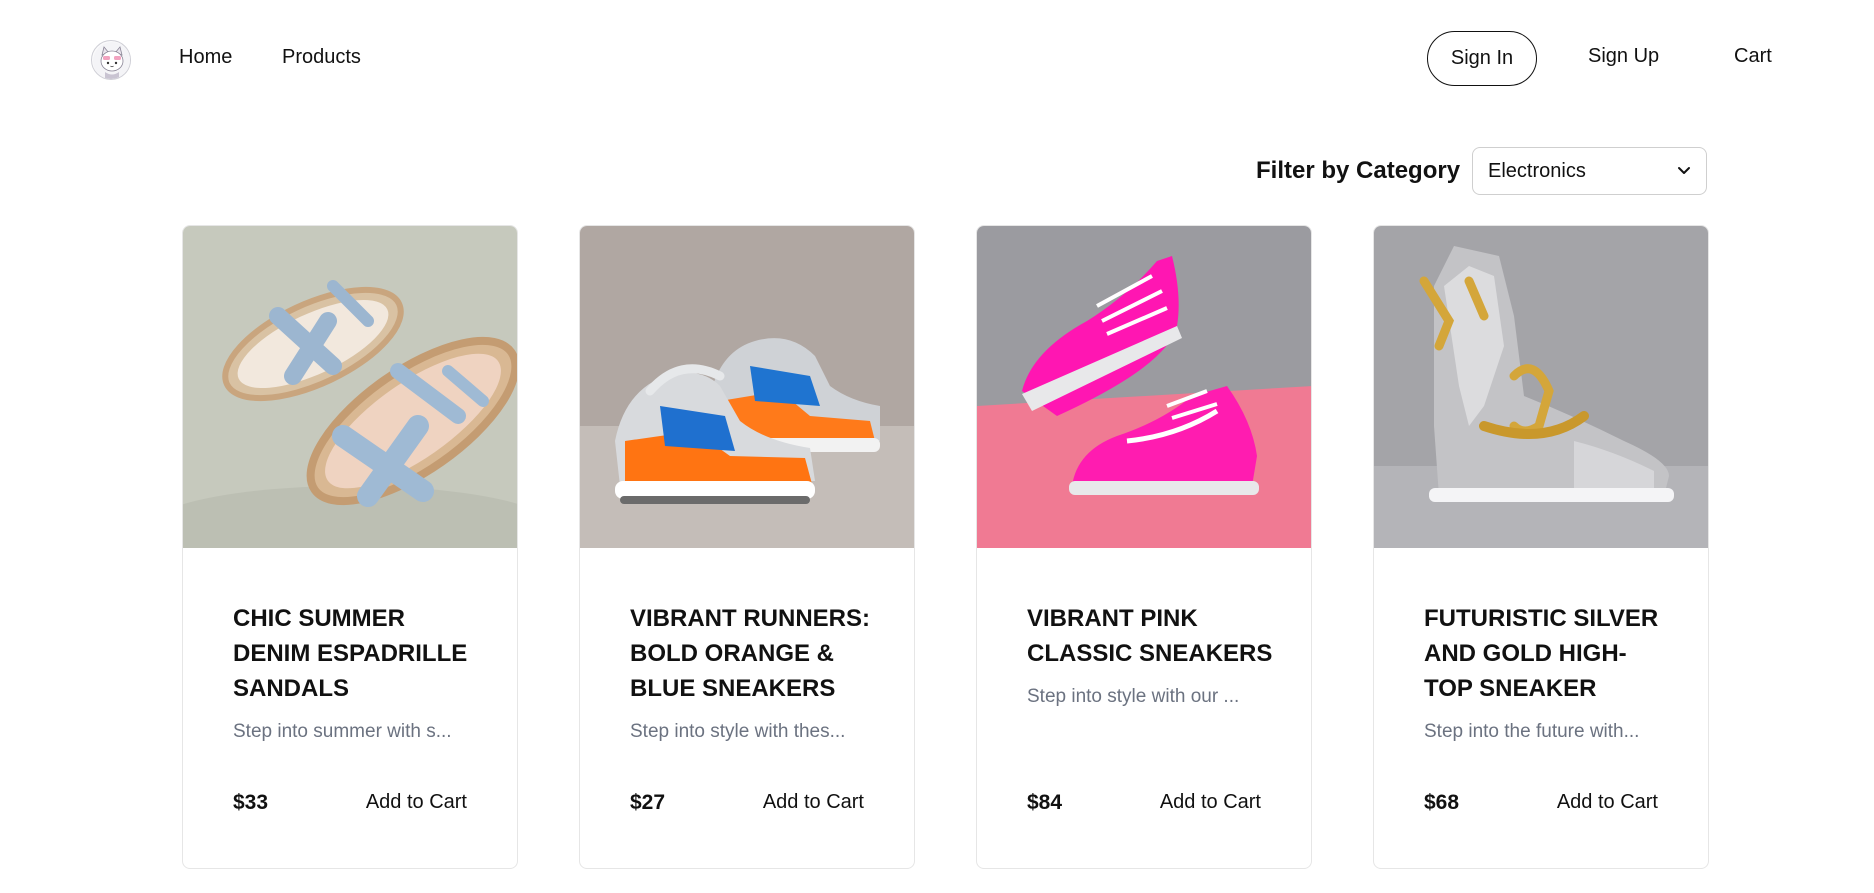  Describe the element at coordinates (1623, 56) in the screenshot. I see `sign-up-link: Sign Up` at that location.